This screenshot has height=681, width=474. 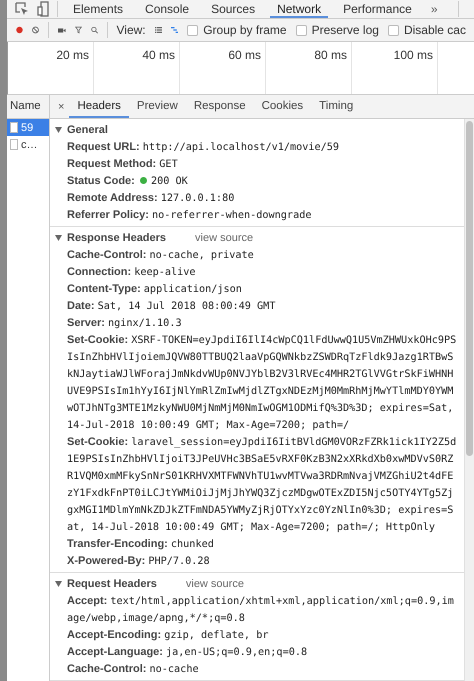 I want to click on header-line: Status Code: 200 OK, so click(x=127, y=181).